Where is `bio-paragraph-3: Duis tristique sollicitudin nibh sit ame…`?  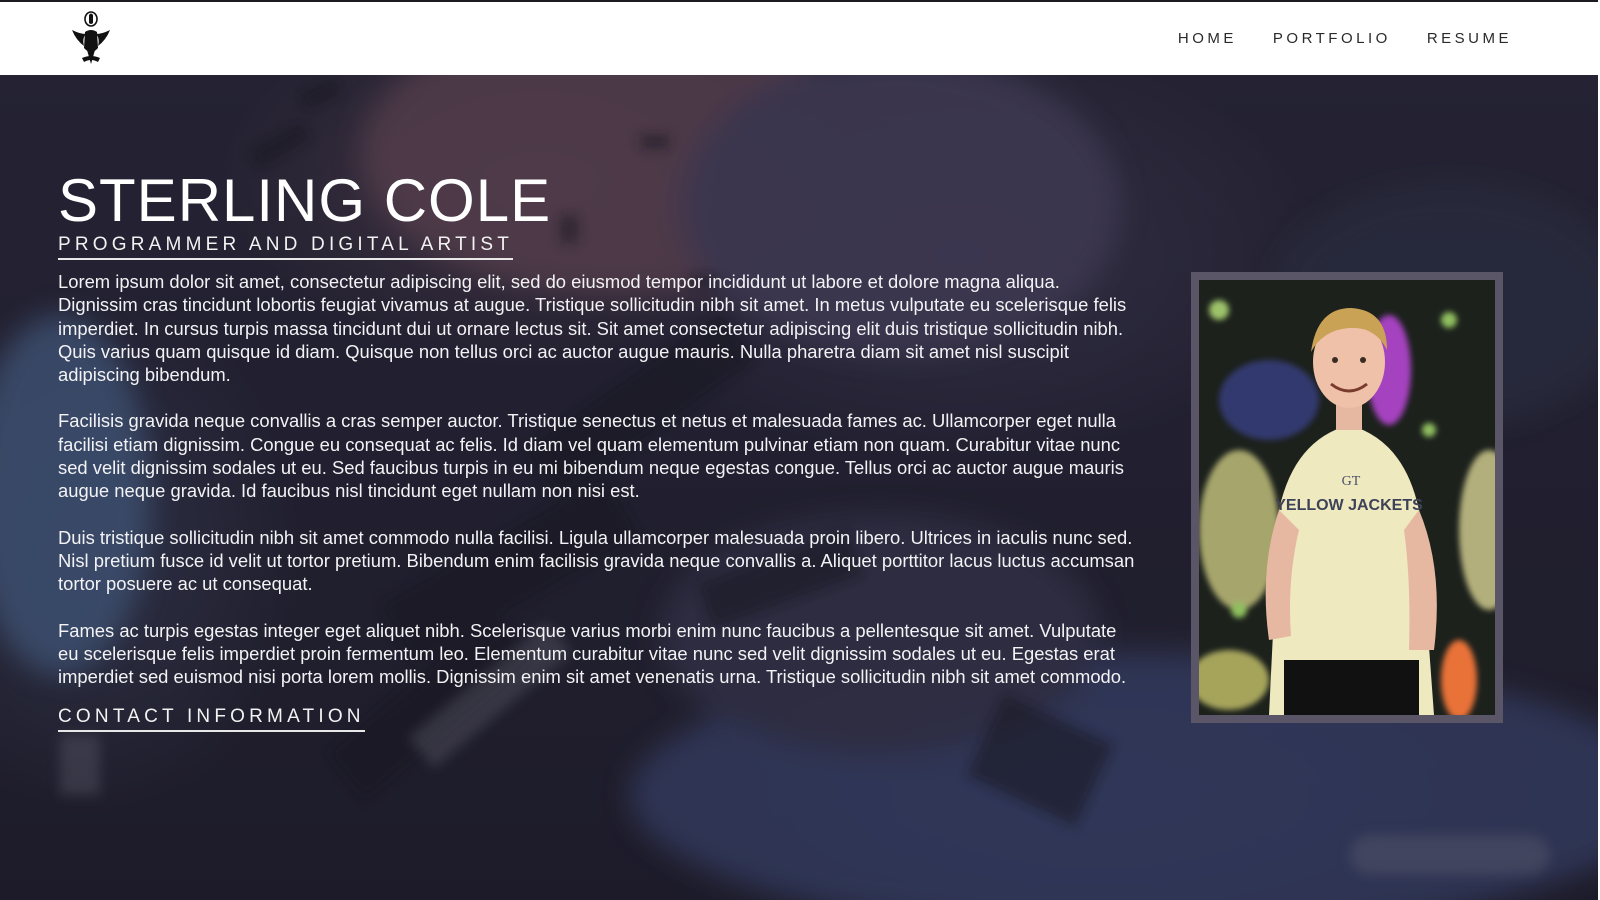 bio-paragraph-3: Duis tristique sollicitudin nibh sit ame… is located at coordinates (596, 560).